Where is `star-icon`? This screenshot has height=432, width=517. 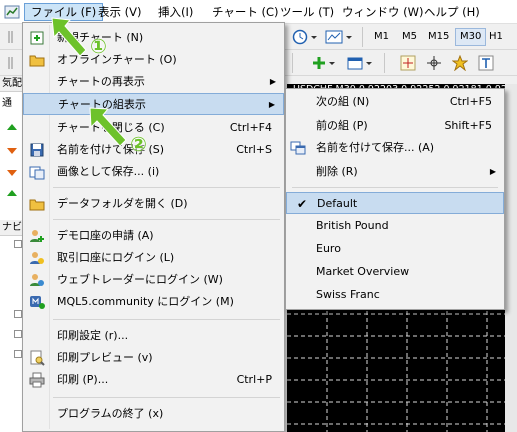
star-icon is located at coordinates (460, 63).